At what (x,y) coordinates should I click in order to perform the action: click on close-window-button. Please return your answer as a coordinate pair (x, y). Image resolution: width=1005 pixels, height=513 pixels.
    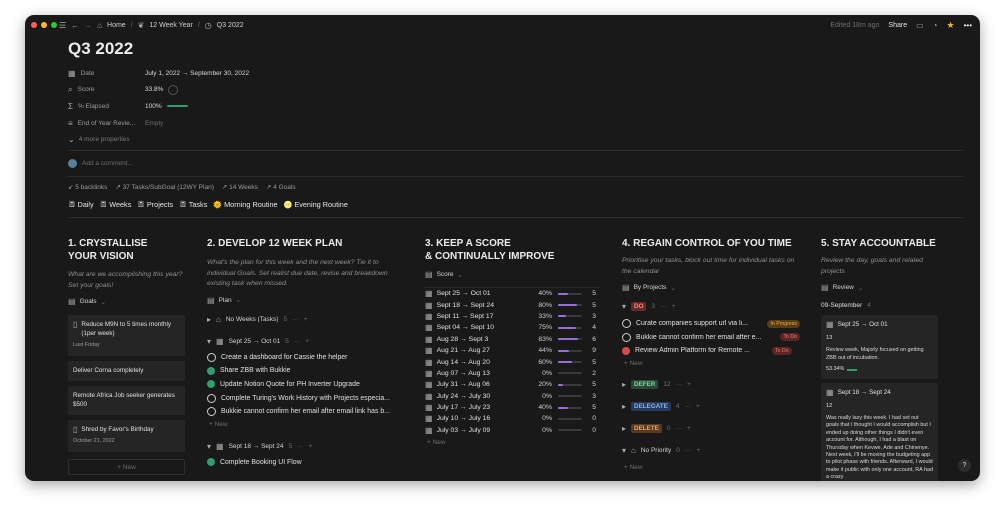
    Looking at the image, I should click on (34, 25).